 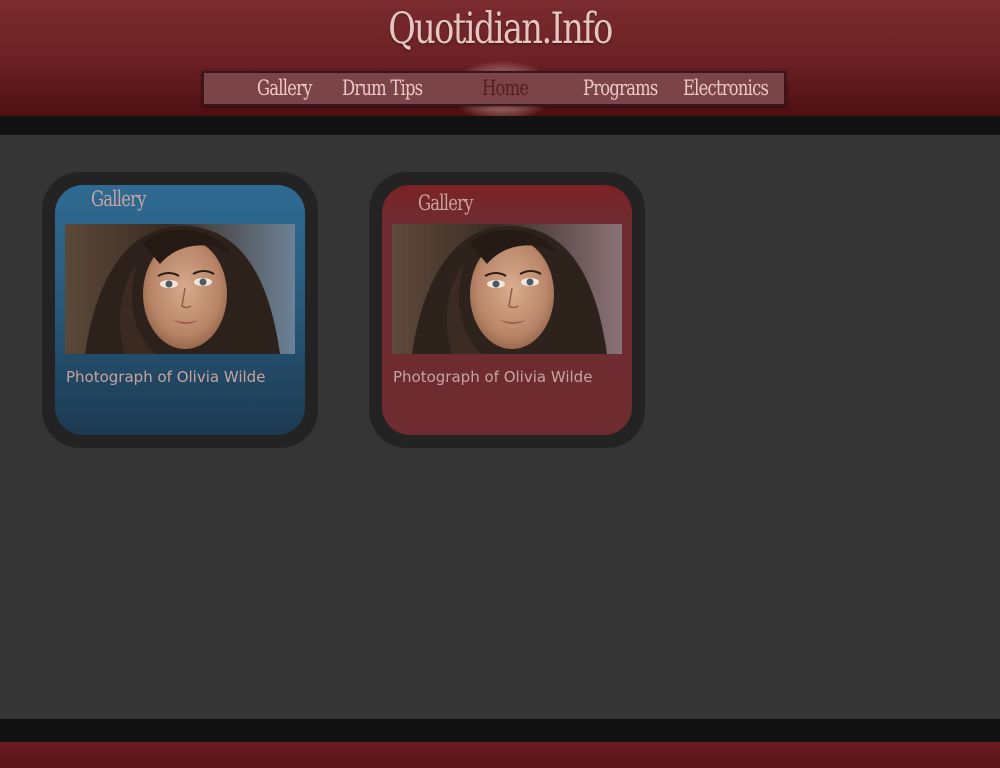 What do you see at coordinates (737, 88) in the screenshot?
I see `nav-item-electronics: Electronics` at bounding box center [737, 88].